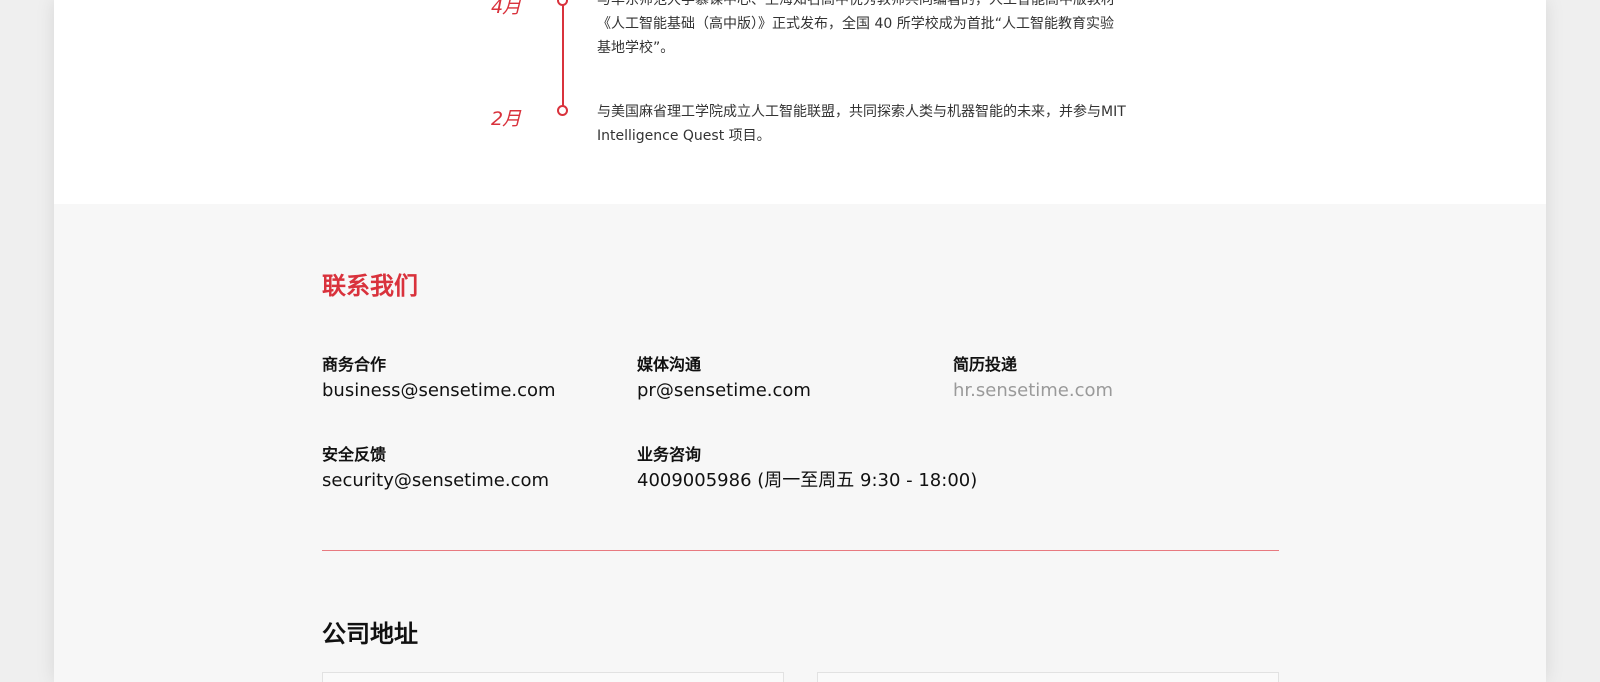  I want to click on contact-link-hr: hr.sensetime.com, so click(1103, 391).